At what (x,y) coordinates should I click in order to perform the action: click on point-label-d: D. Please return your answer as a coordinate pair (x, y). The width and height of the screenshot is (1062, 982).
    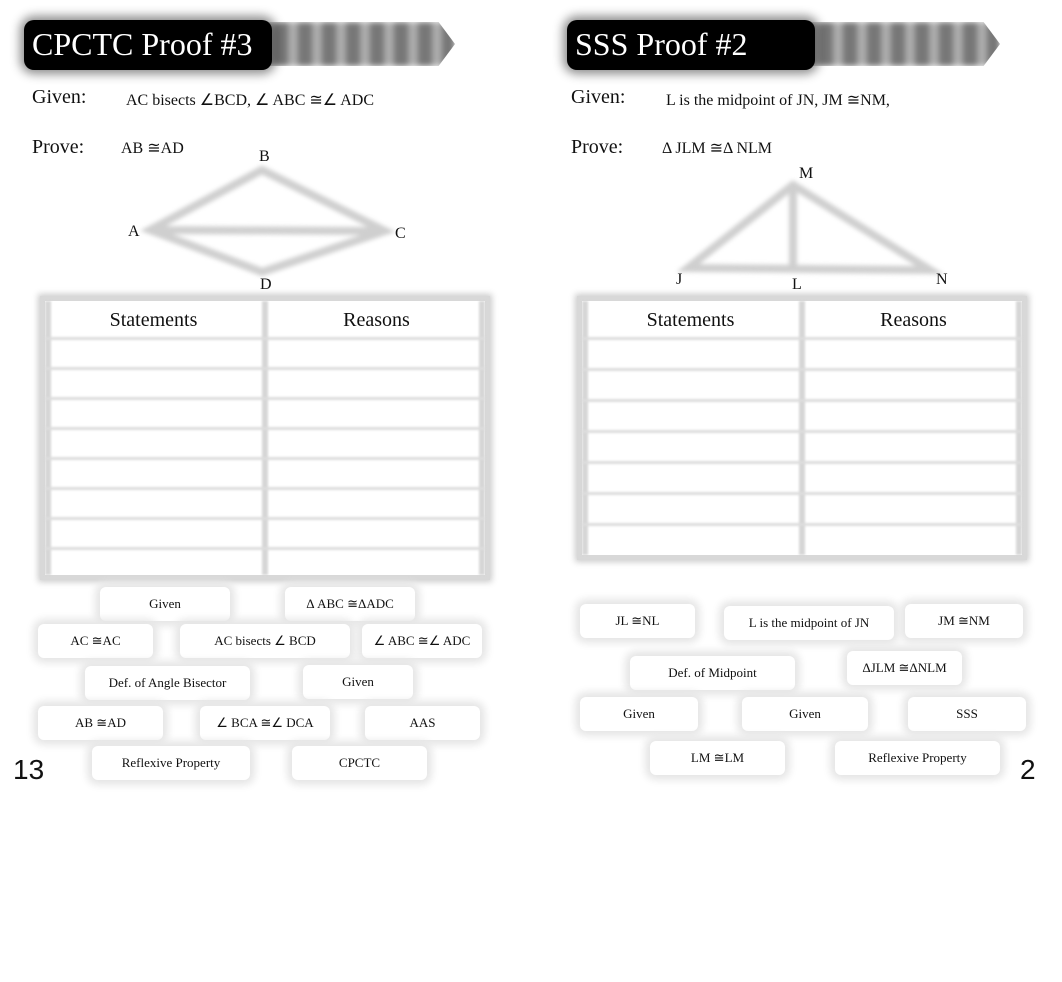
    Looking at the image, I should click on (266, 284).